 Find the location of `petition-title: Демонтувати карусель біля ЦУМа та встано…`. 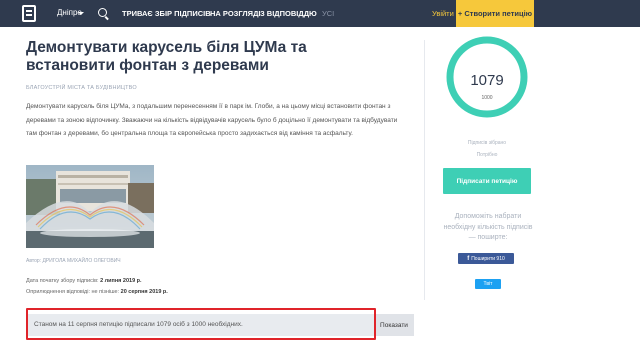

petition-title: Демонтувати карусель біля ЦУМа та встано… is located at coordinates (166, 56).